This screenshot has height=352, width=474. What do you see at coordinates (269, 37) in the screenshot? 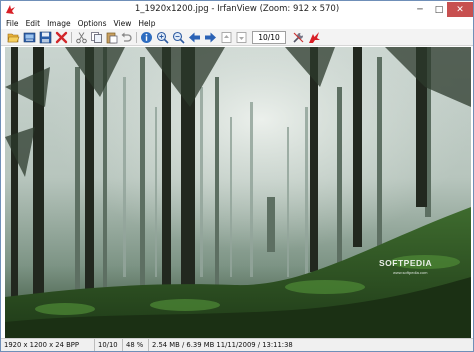
I see `page-counter-field: 10/10` at bounding box center [269, 37].